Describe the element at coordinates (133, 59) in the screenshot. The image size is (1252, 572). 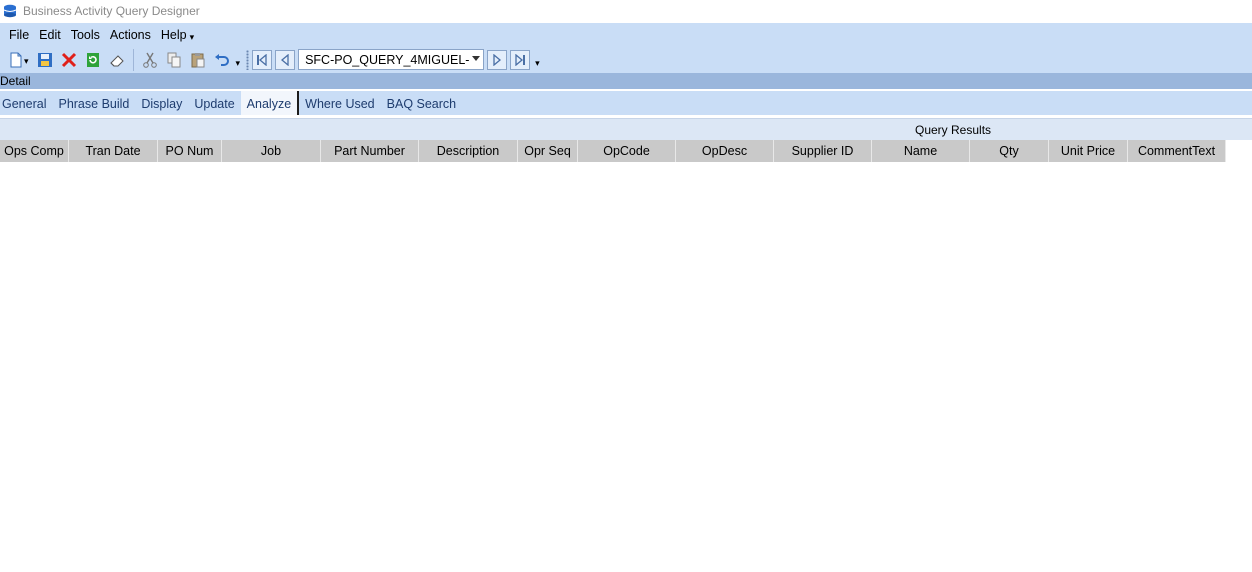
I see `toolbar-separator` at that location.